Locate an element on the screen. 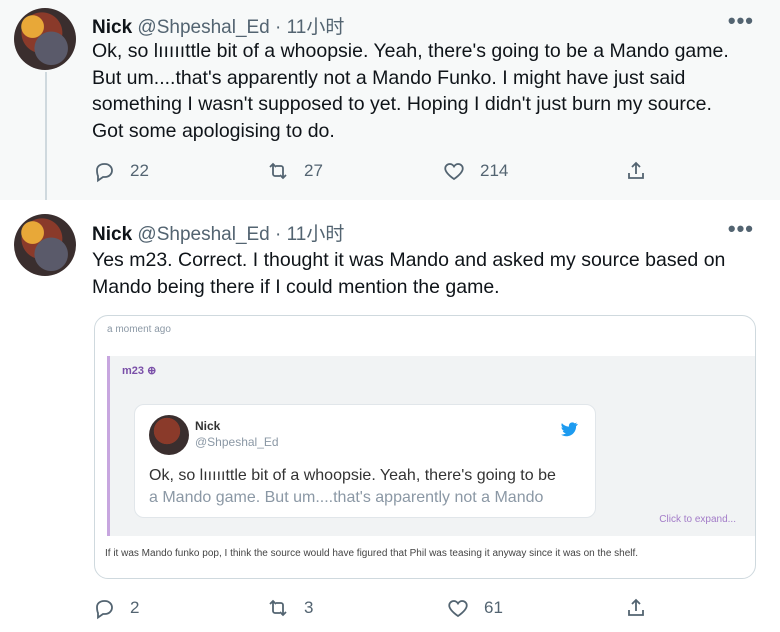 The image size is (780, 632). quote-meta: a moment ago is located at coordinates (139, 329).